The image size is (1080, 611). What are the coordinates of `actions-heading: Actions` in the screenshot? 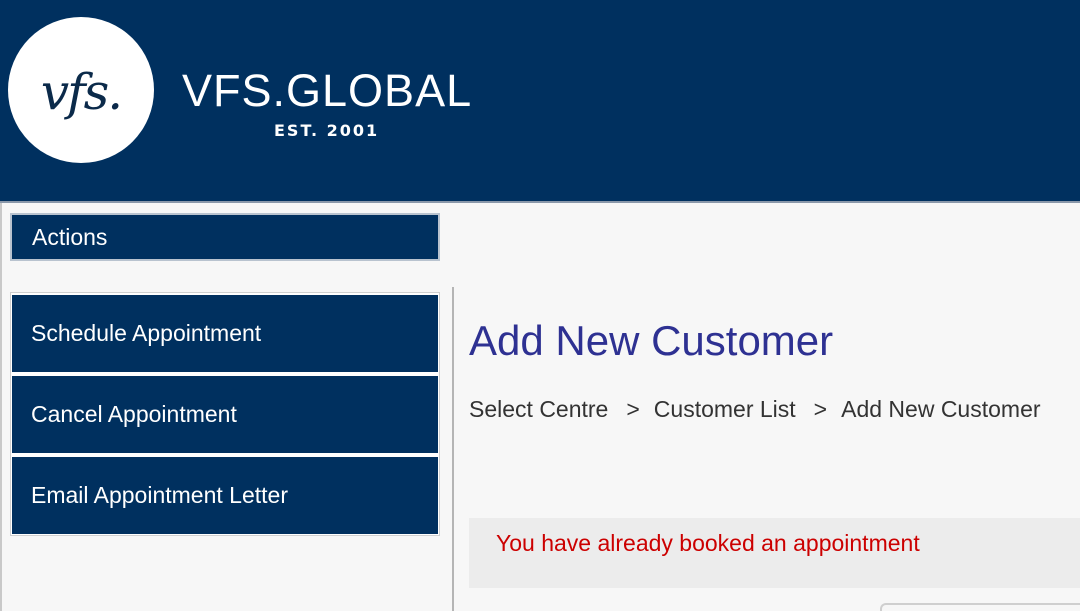 It's located at (225, 237).